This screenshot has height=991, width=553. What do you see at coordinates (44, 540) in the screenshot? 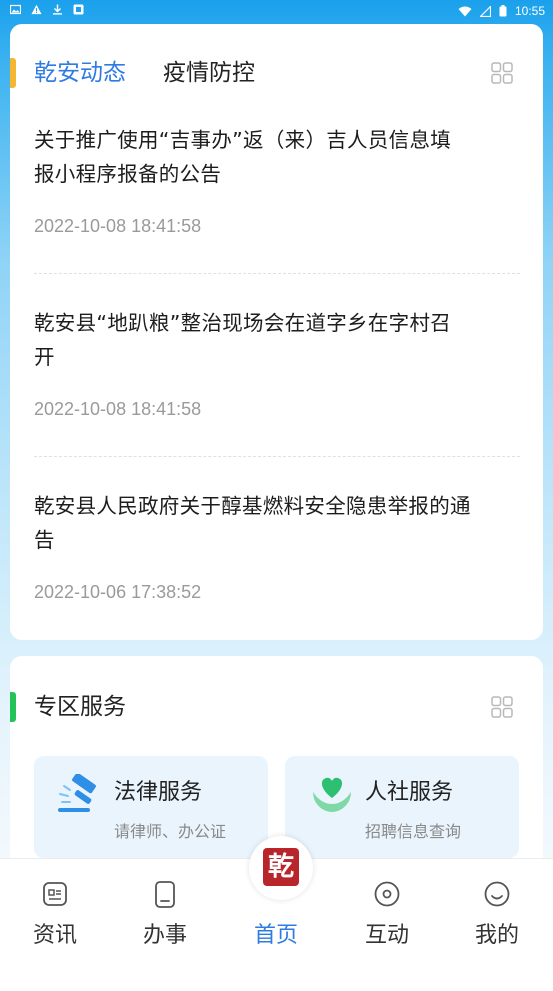
I see `news-title-line2: 告` at bounding box center [44, 540].